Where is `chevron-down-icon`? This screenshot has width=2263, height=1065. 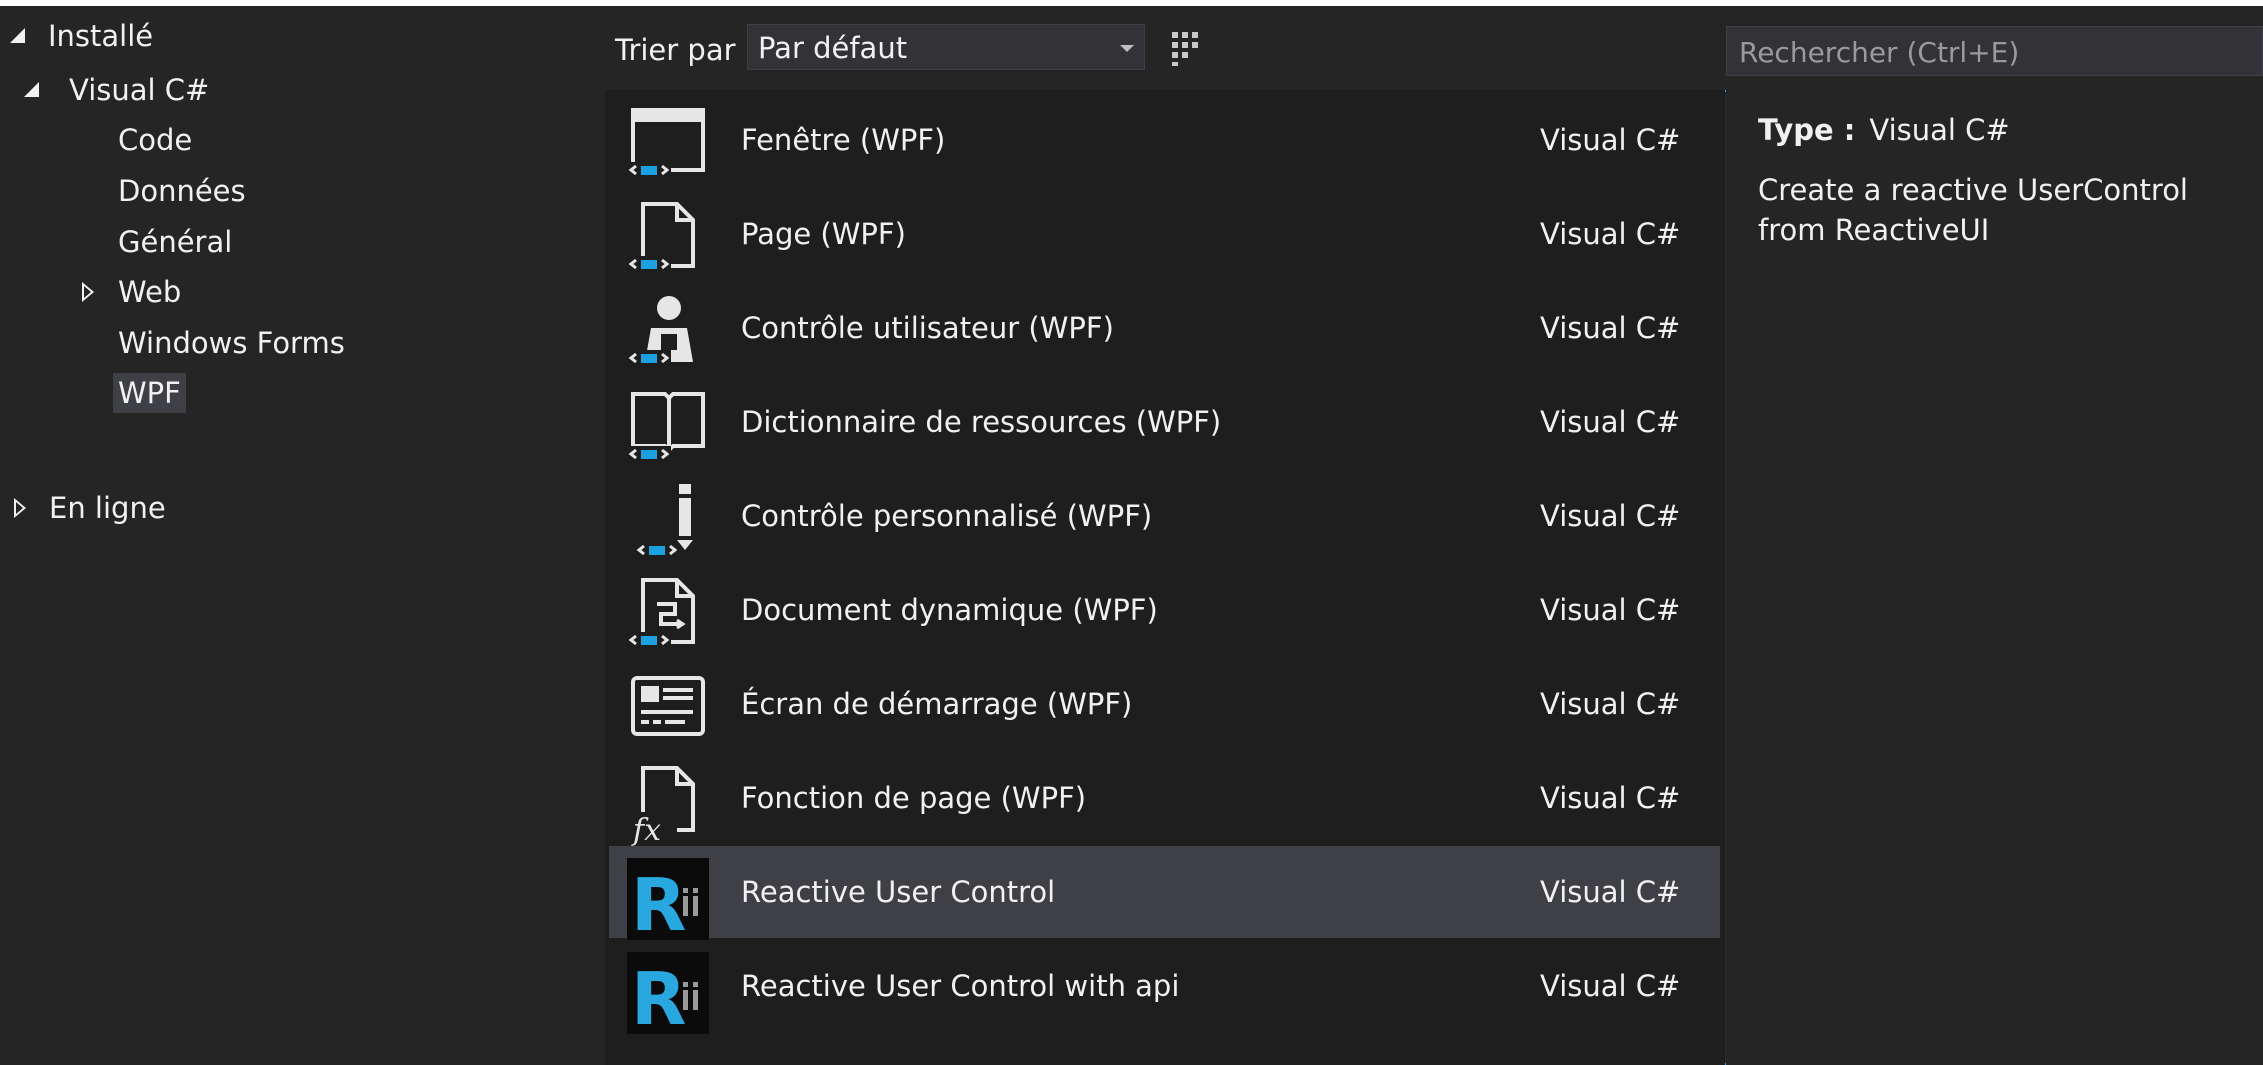 chevron-down-icon is located at coordinates (1127, 48).